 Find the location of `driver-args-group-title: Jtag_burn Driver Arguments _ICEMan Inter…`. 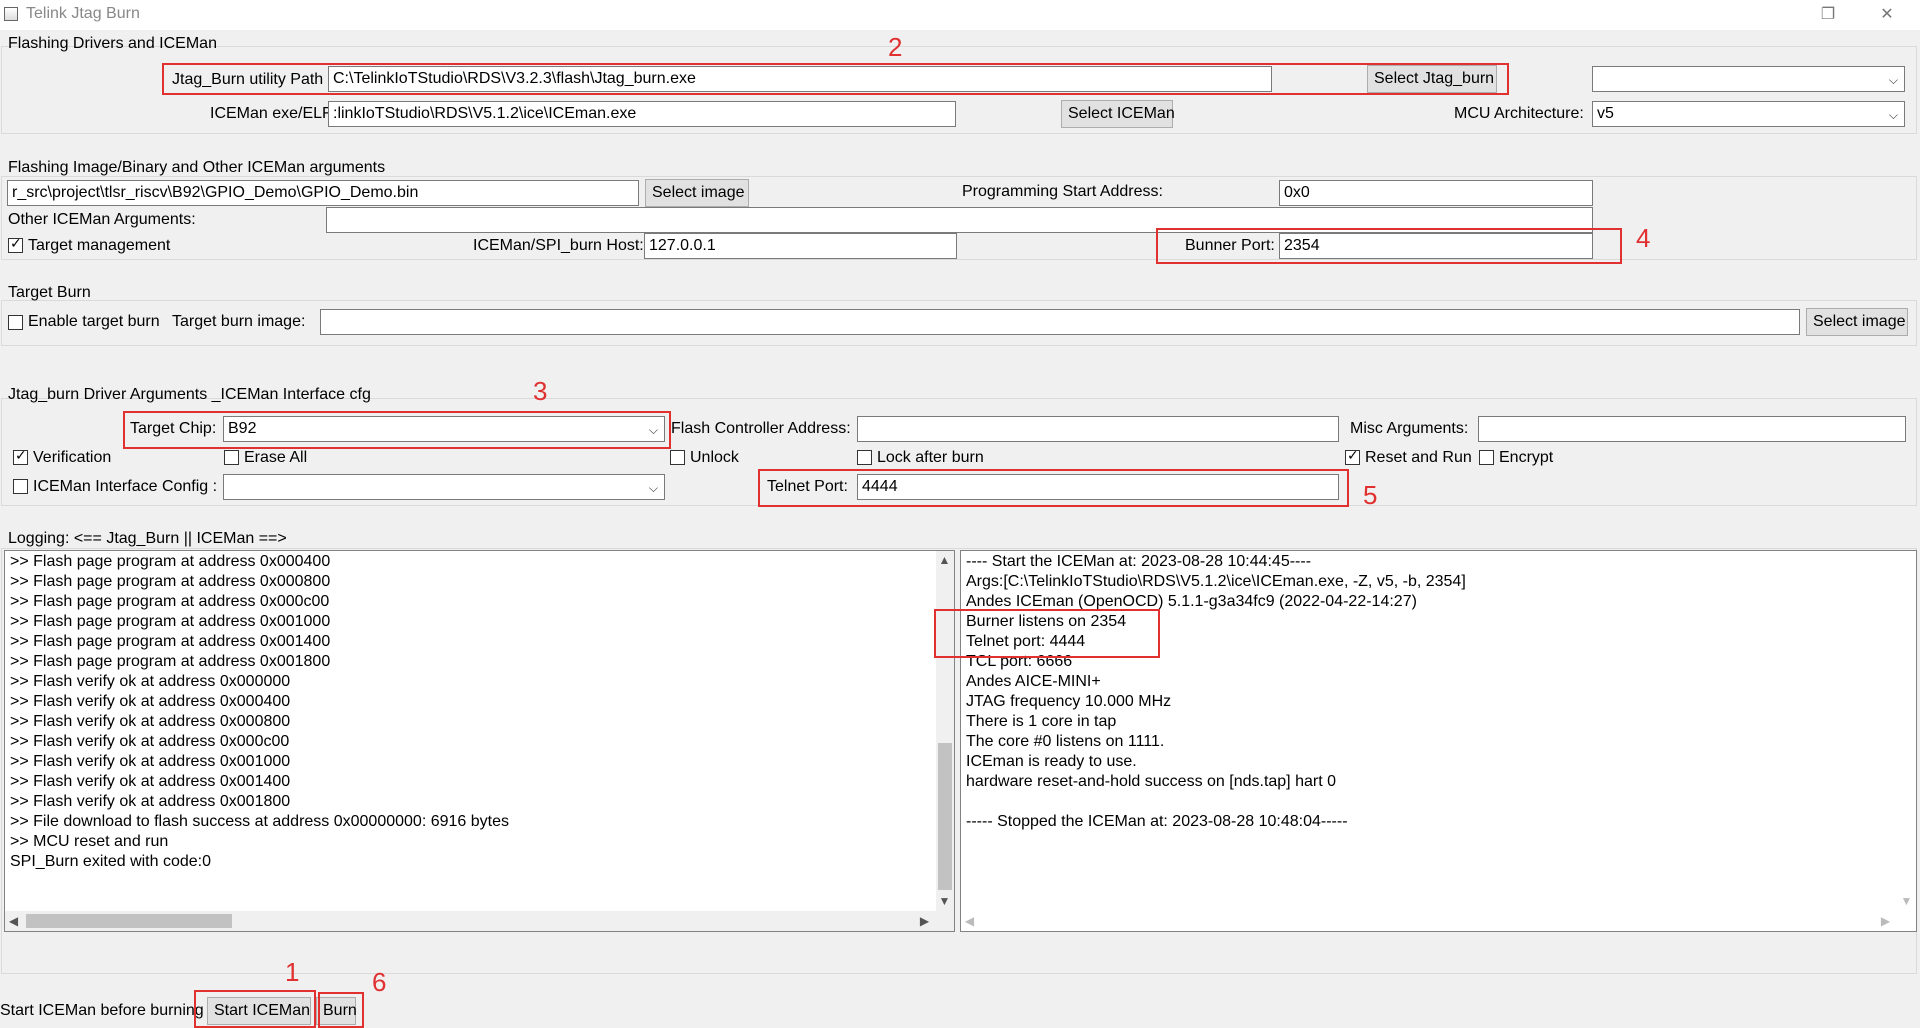

driver-args-group-title: Jtag_burn Driver Arguments _ICEMan Inter… is located at coordinates (189, 394).